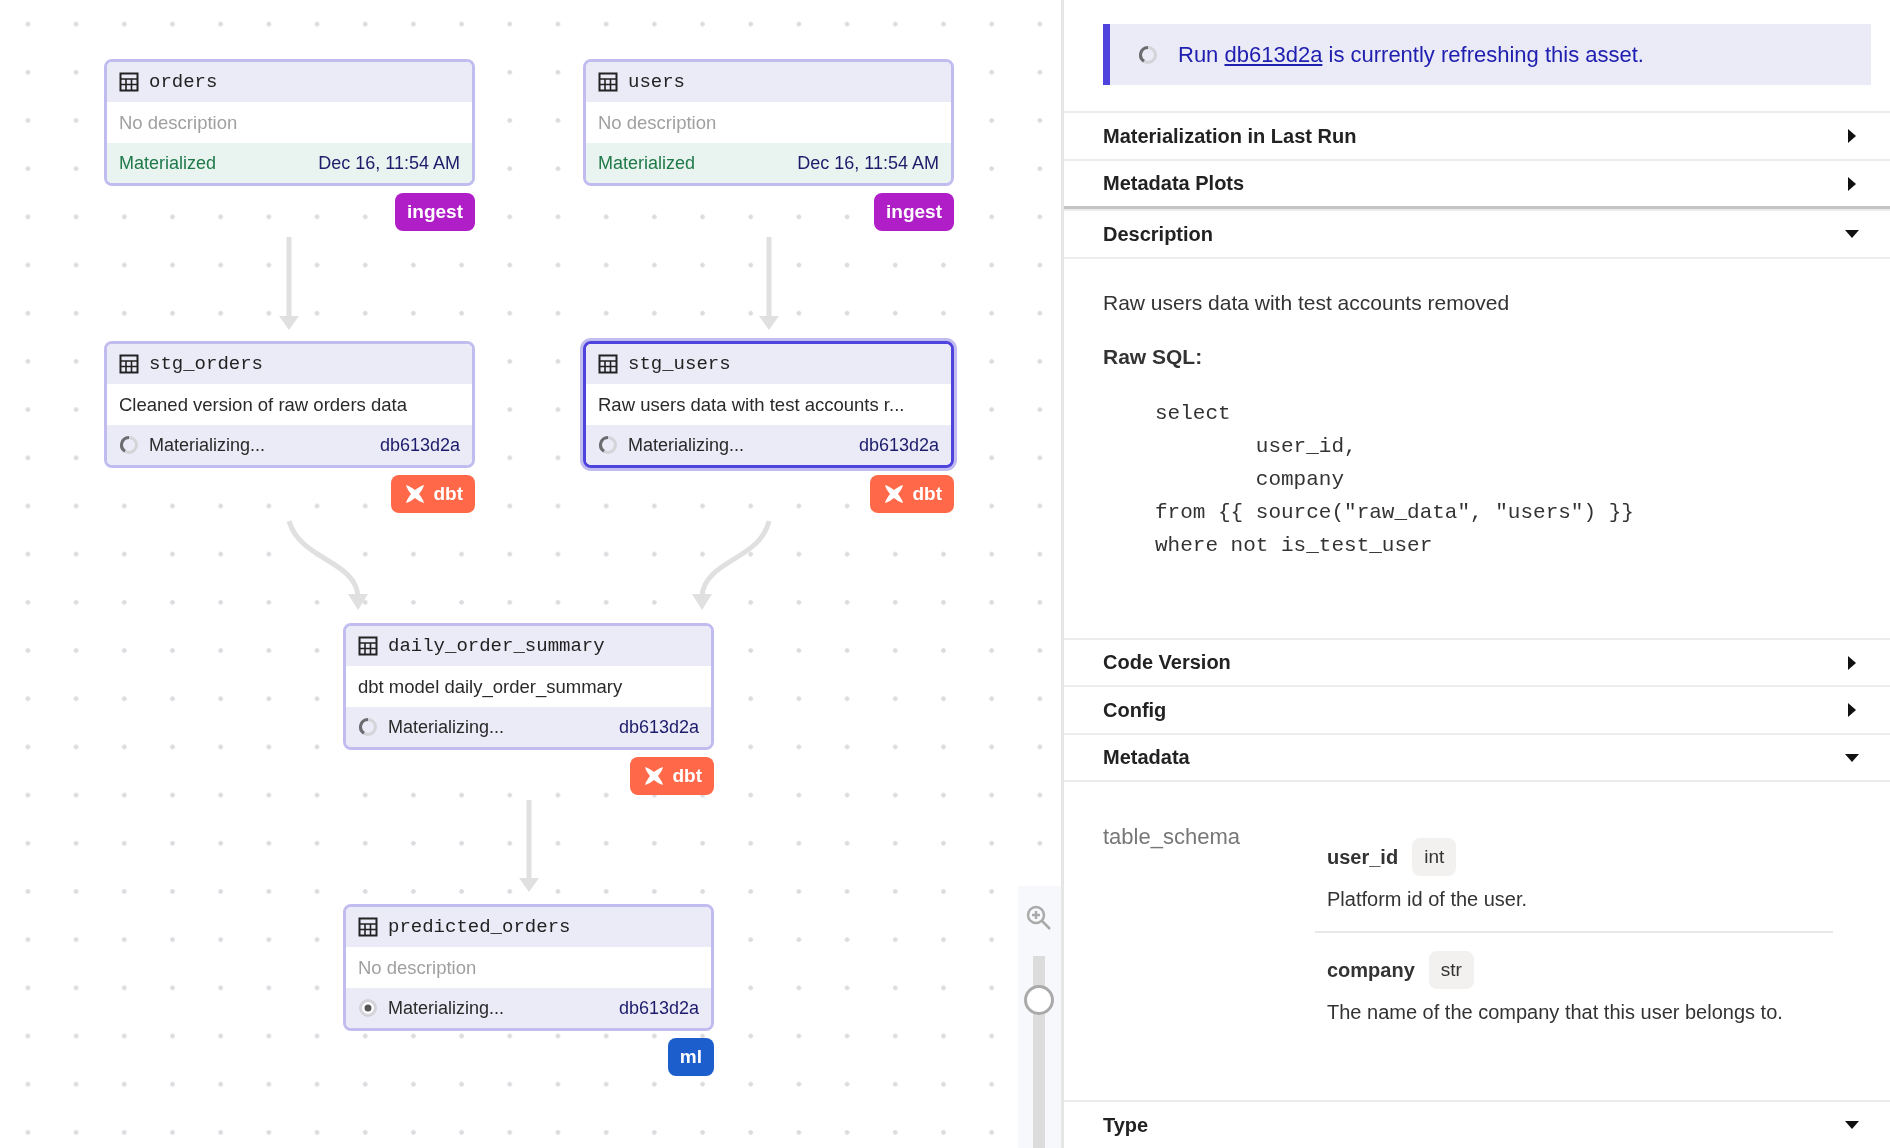 The width and height of the screenshot is (1890, 1148). What do you see at coordinates (1135, 710) in the screenshot?
I see `section-title: Config` at bounding box center [1135, 710].